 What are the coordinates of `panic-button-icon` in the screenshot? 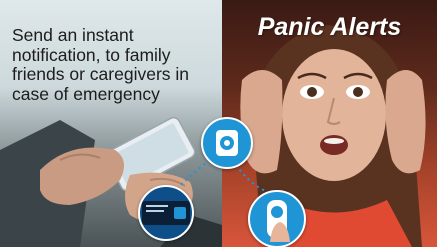 It's located at (278, 221).